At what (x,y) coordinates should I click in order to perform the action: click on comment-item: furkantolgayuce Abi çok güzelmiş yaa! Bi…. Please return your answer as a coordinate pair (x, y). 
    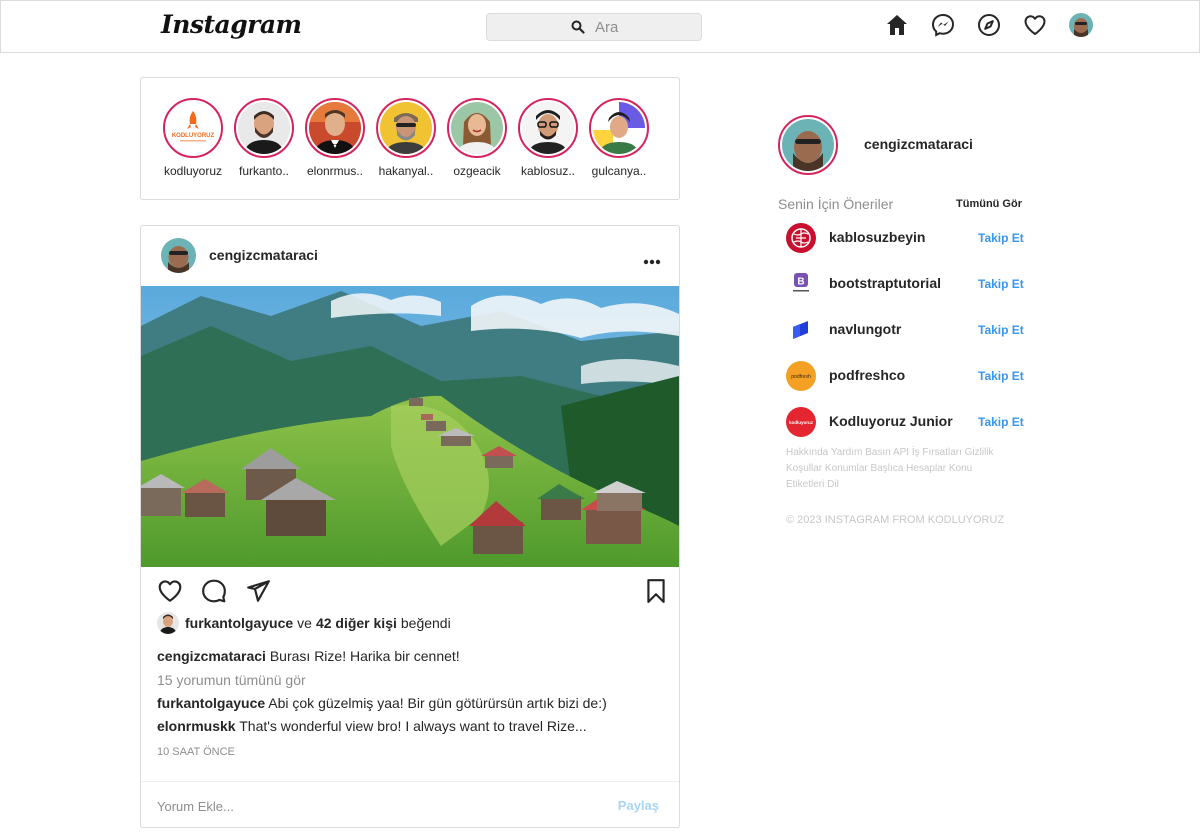
    Looking at the image, I should click on (382, 703).